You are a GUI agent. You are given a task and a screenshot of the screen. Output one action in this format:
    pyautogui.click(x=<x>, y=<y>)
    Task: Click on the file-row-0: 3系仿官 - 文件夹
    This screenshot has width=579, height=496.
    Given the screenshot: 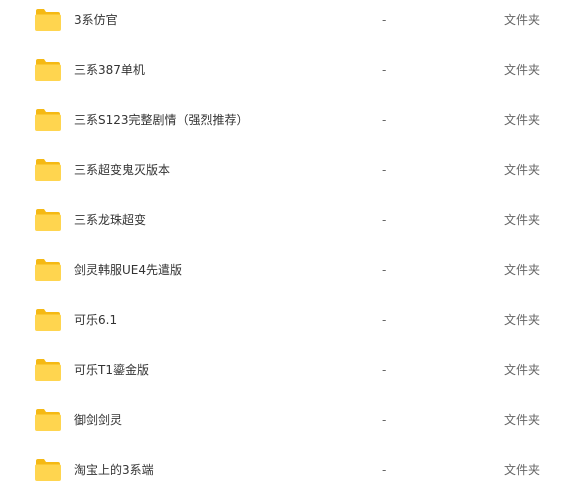 What is the action you would take?
    pyautogui.click(x=289, y=23)
    